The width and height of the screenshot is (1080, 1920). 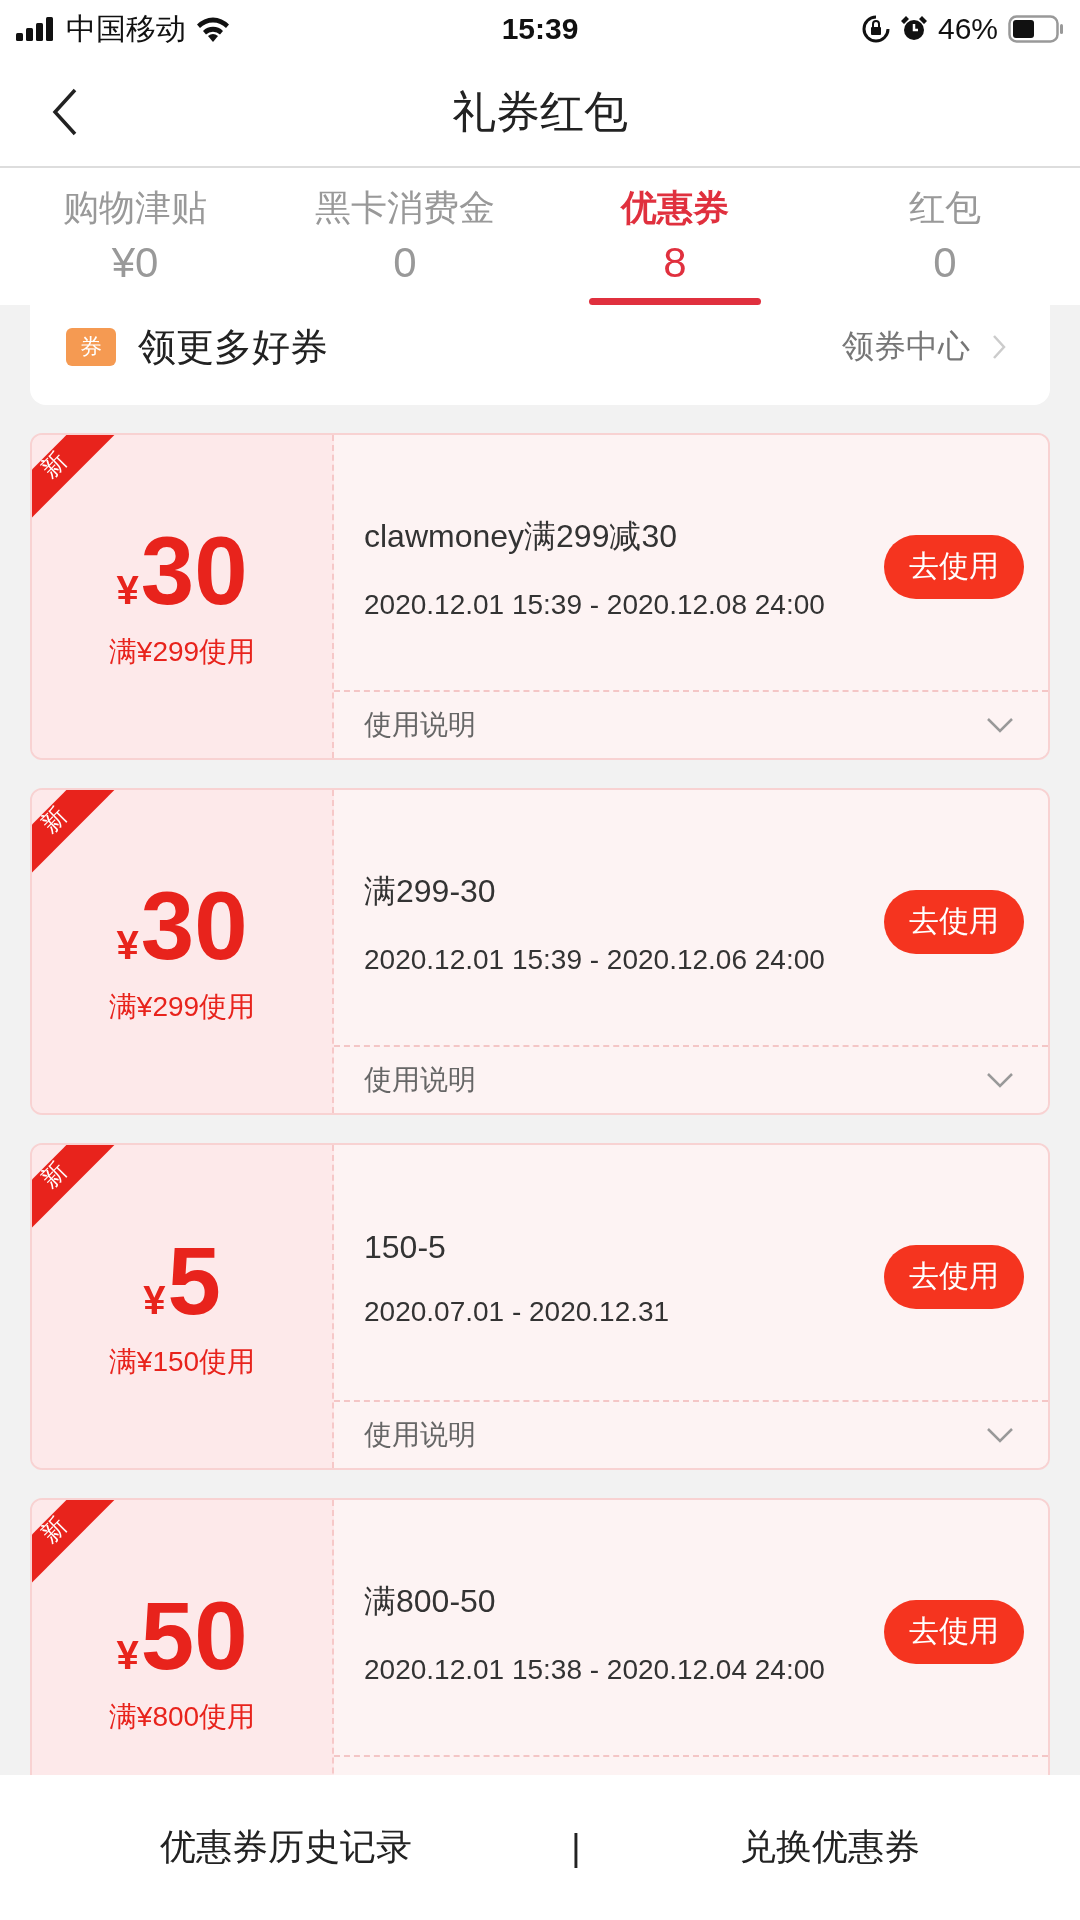 What do you see at coordinates (65, 112) in the screenshot?
I see `back-icon` at bounding box center [65, 112].